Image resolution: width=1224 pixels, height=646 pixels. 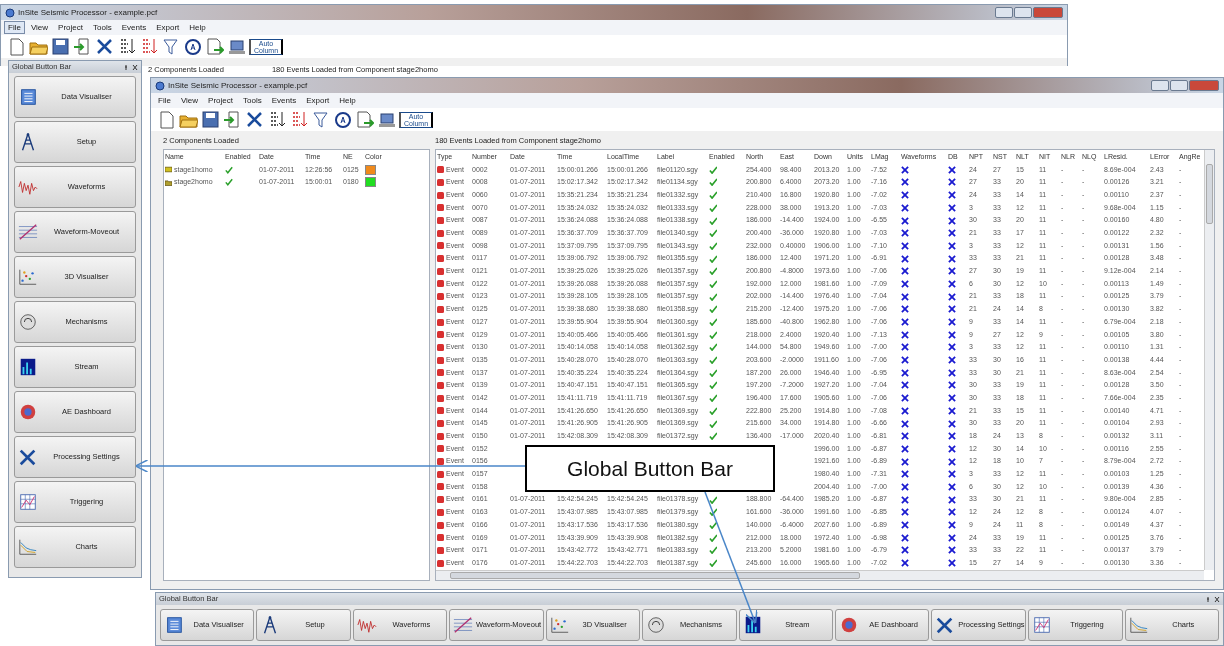 I want to click on stream-chart-icon, so click(x=28, y=367).